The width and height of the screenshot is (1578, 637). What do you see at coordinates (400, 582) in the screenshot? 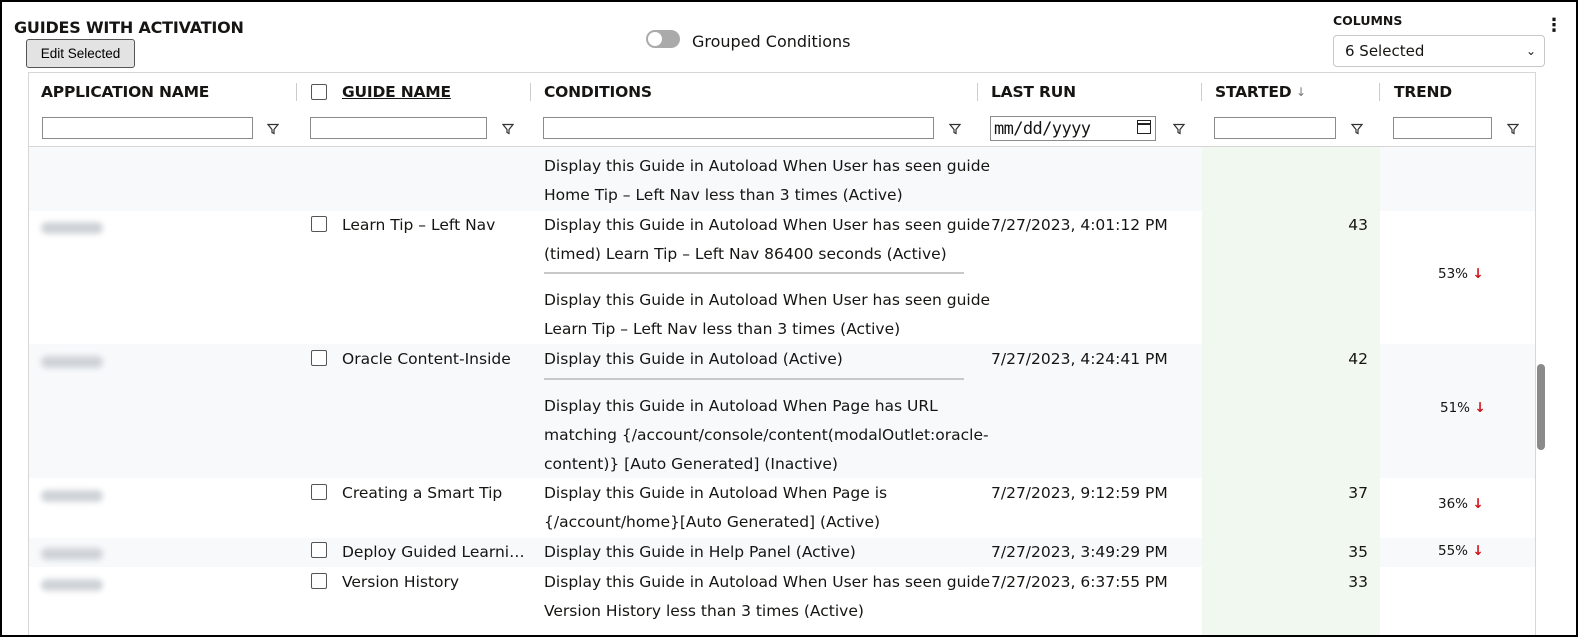
I see `guide-name-cell: Version History` at bounding box center [400, 582].